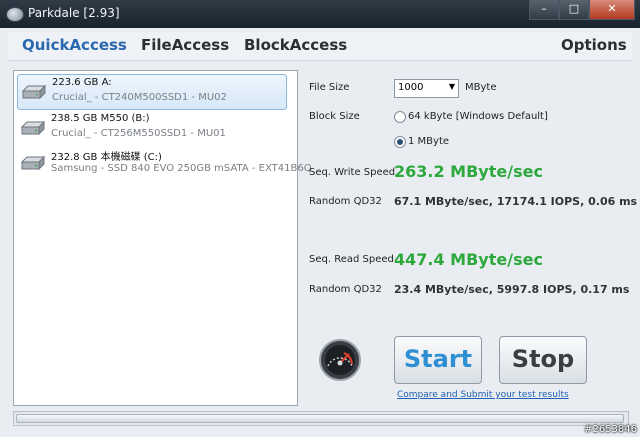  I want to click on block-1m-label: 1 MByte, so click(429, 141).